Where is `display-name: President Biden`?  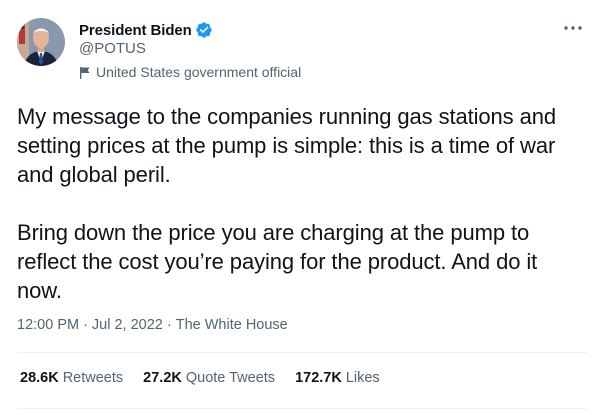 display-name: President Biden is located at coordinates (135, 30).